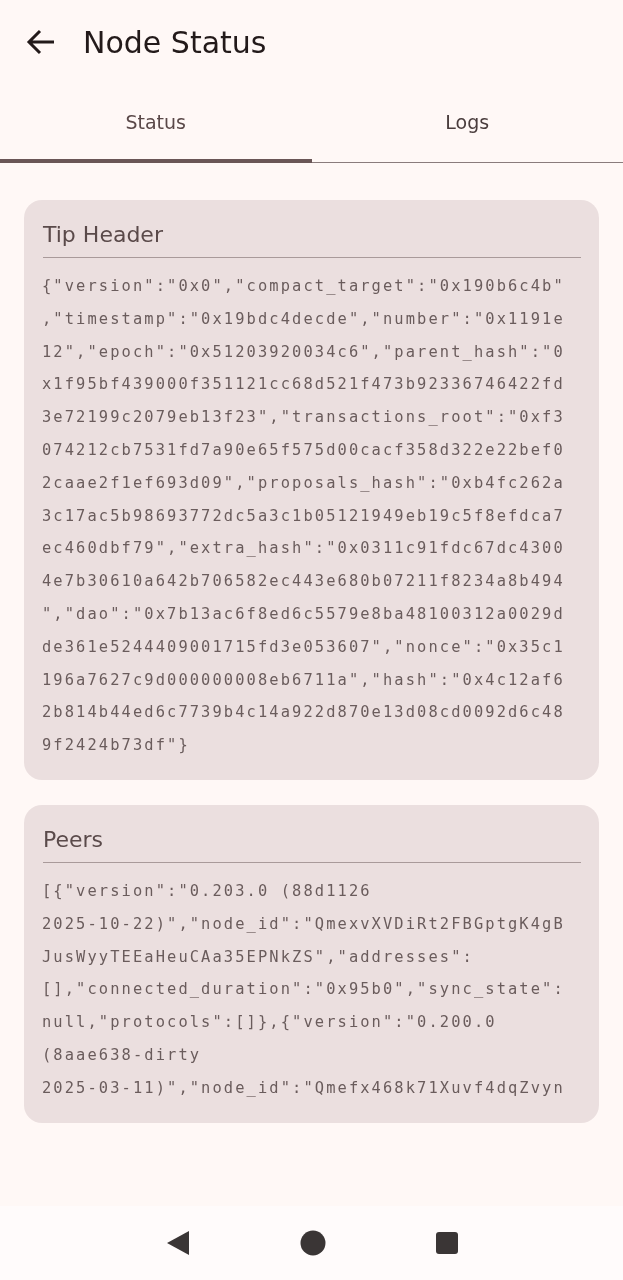 This screenshot has width=623, height=1280. I want to click on tab: Logs, so click(467, 123).